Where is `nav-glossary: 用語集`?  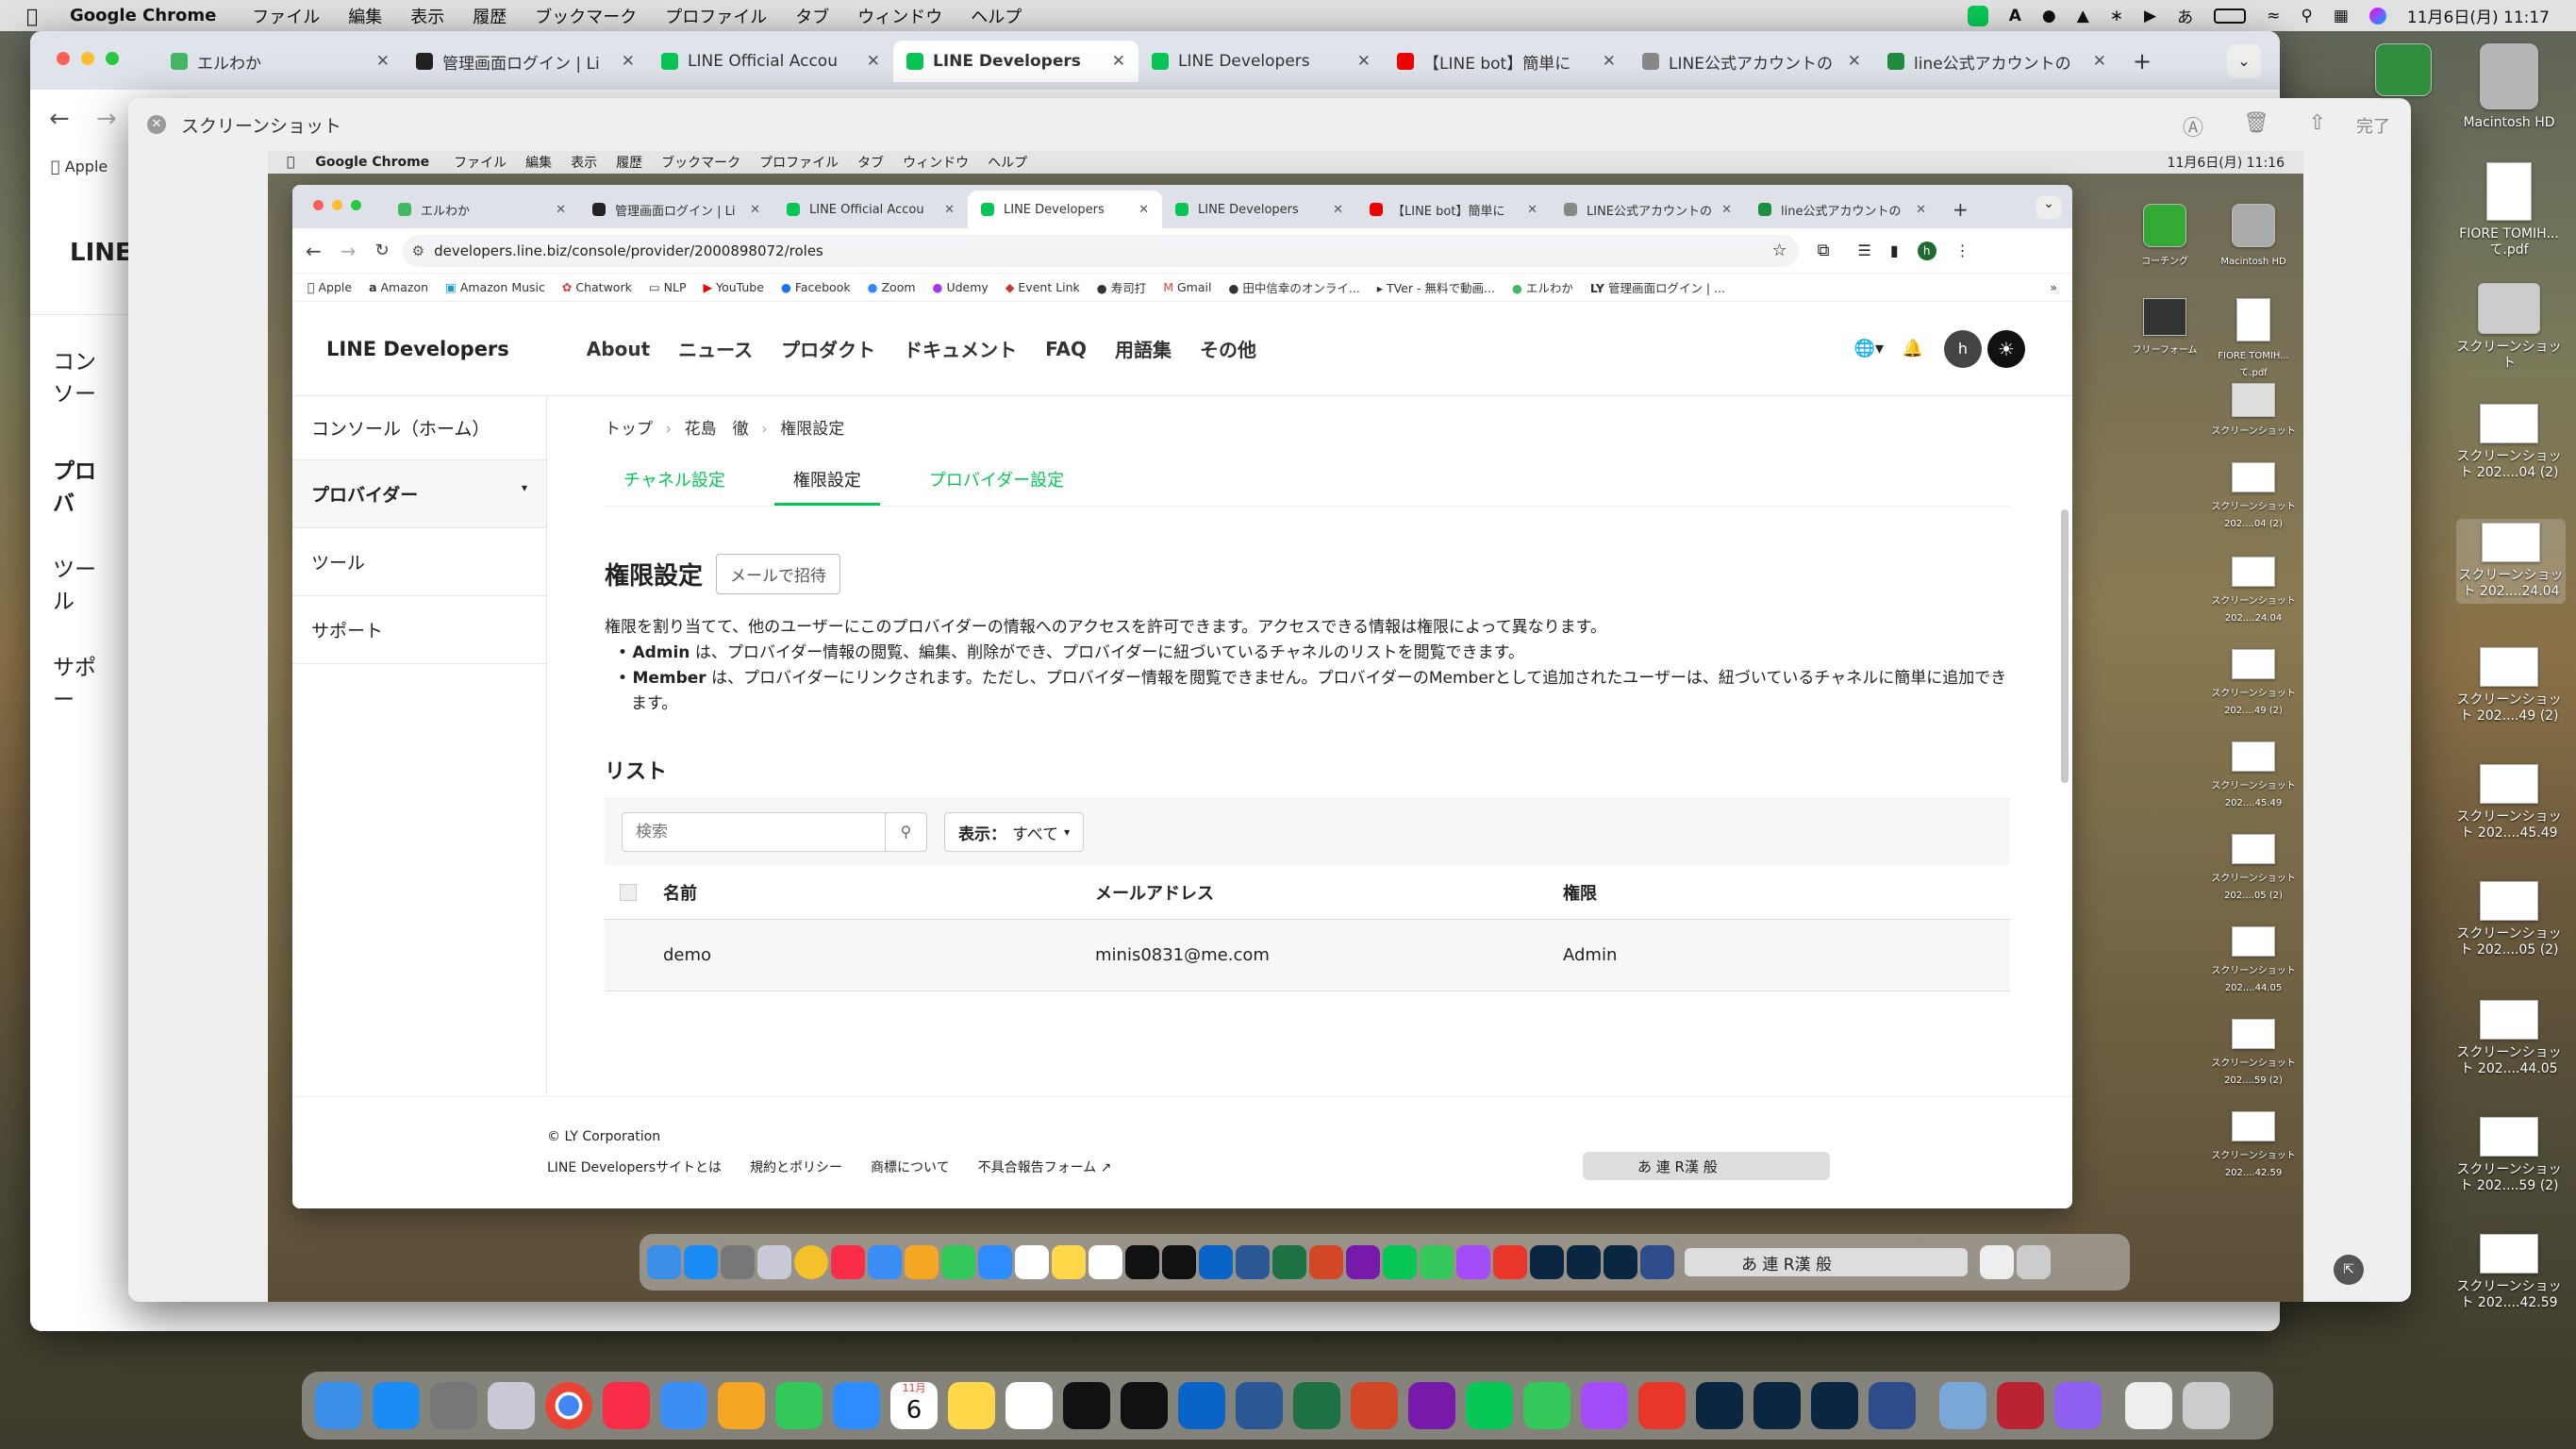 nav-glossary: 用語集 is located at coordinates (1144, 348).